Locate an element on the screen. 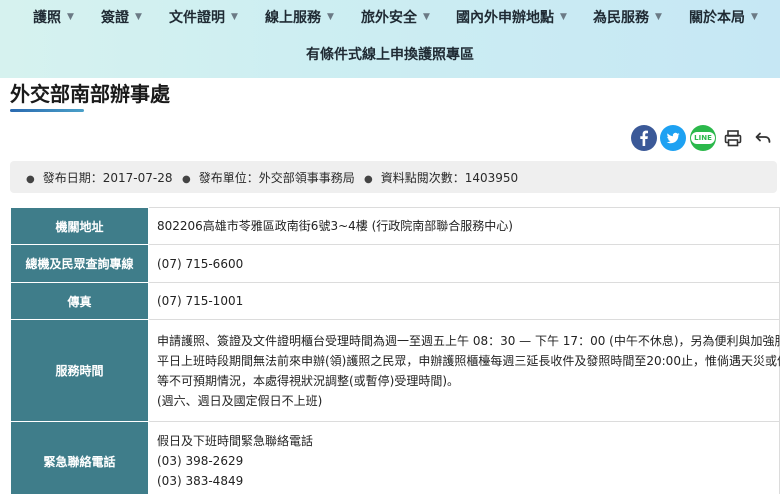 This screenshot has width=780, height=494. back-icon is located at coordinates (763, 138).